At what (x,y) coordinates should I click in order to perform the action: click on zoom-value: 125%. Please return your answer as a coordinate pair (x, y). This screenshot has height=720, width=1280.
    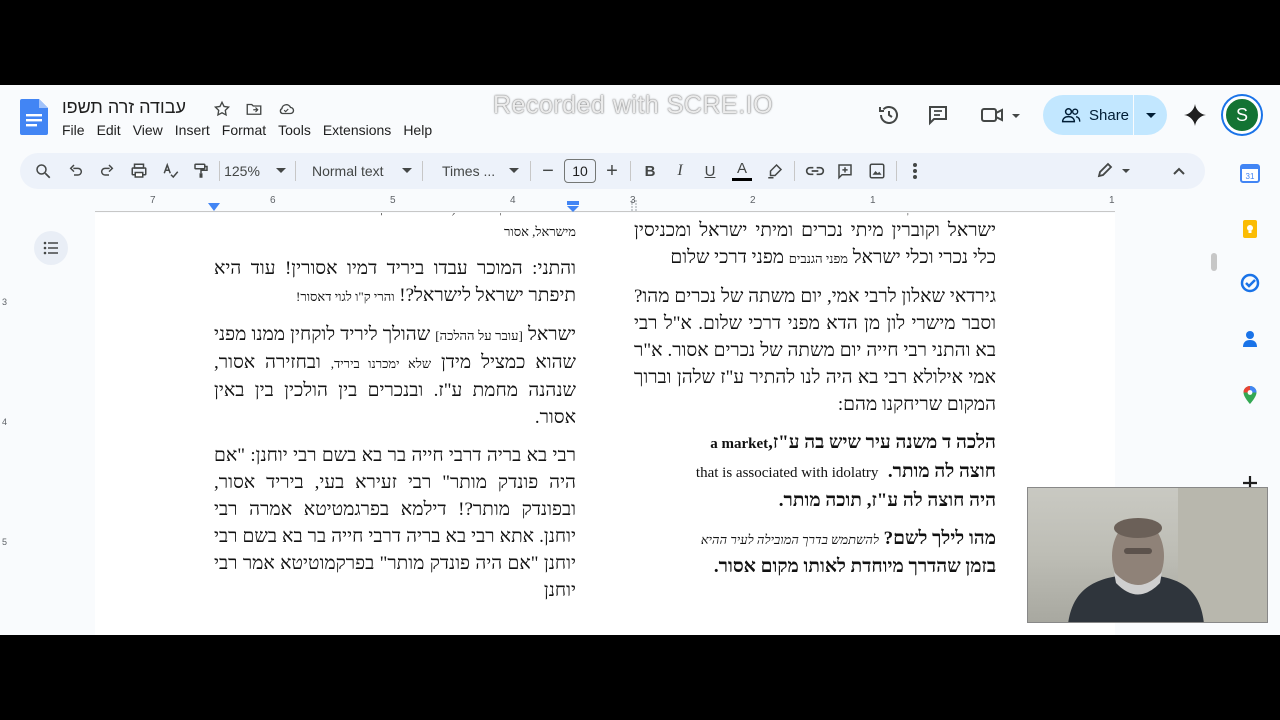
    Looking at the image, I should click on (242, 171).